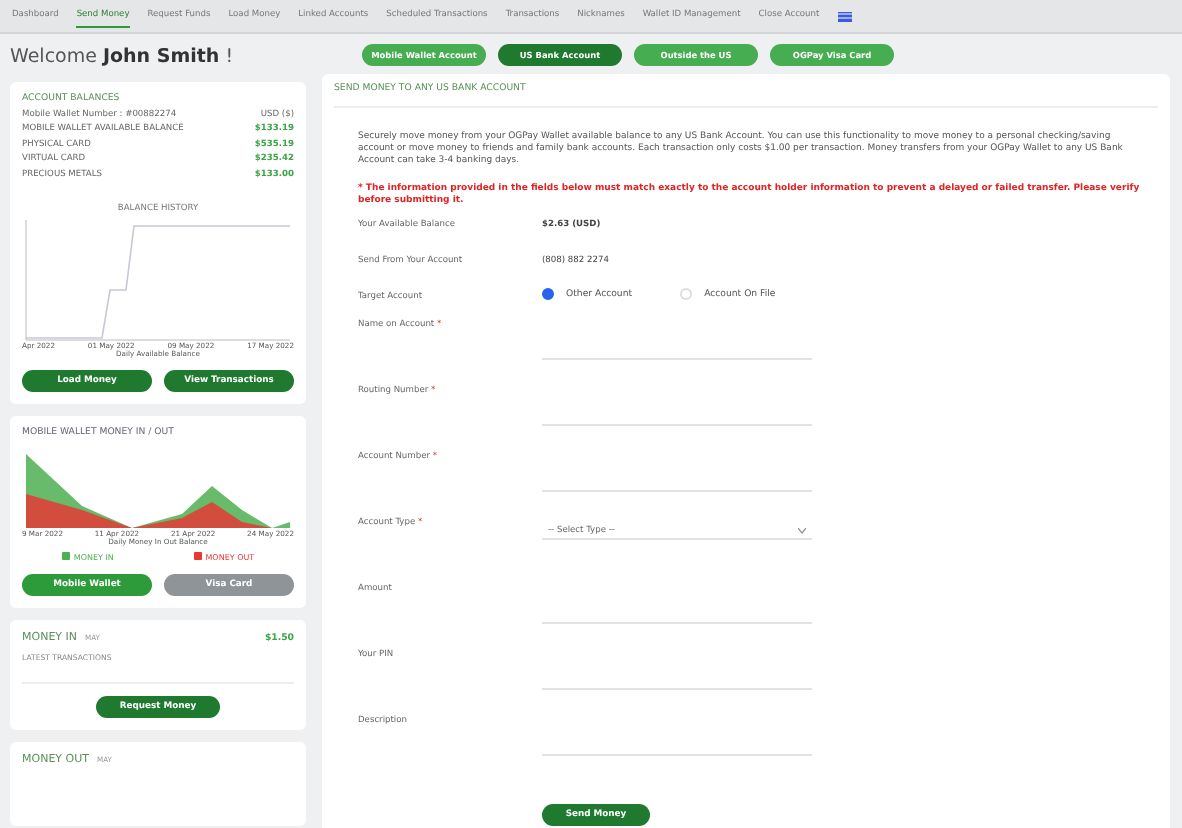 This screenshot has height=828, width=1182. Describe the element at coordinates (548, 294) in the screenshot. I see `radio-icon` at that location.